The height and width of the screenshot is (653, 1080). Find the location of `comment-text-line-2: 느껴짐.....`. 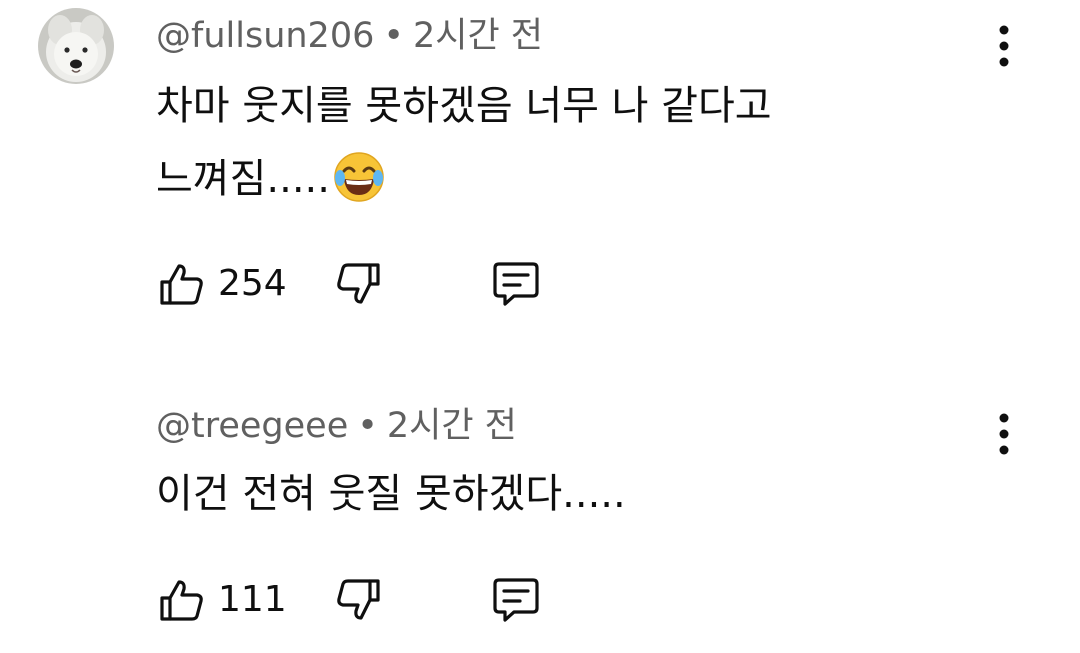

comment-text-line-2: 느껴짐..... is located at coordinates (271, 183).